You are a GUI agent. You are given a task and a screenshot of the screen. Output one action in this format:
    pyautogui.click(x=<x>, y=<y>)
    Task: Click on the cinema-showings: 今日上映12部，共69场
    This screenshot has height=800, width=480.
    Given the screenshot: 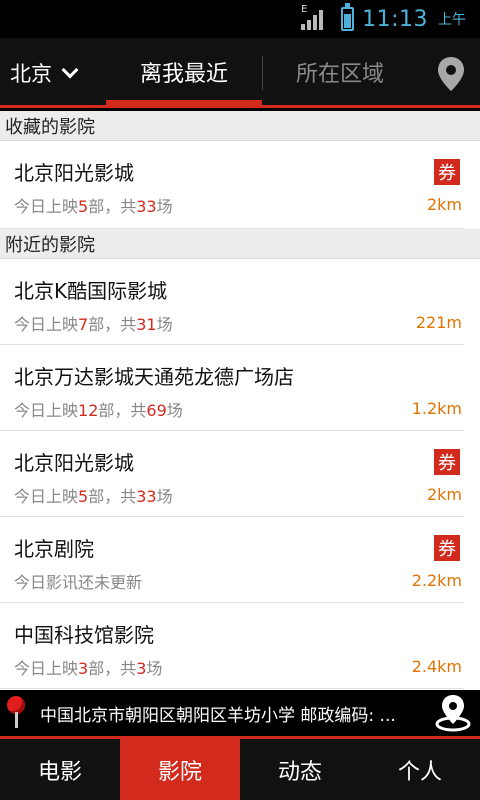 What is the action you would take?
    pyautogui.click(x=98, y=410)
    